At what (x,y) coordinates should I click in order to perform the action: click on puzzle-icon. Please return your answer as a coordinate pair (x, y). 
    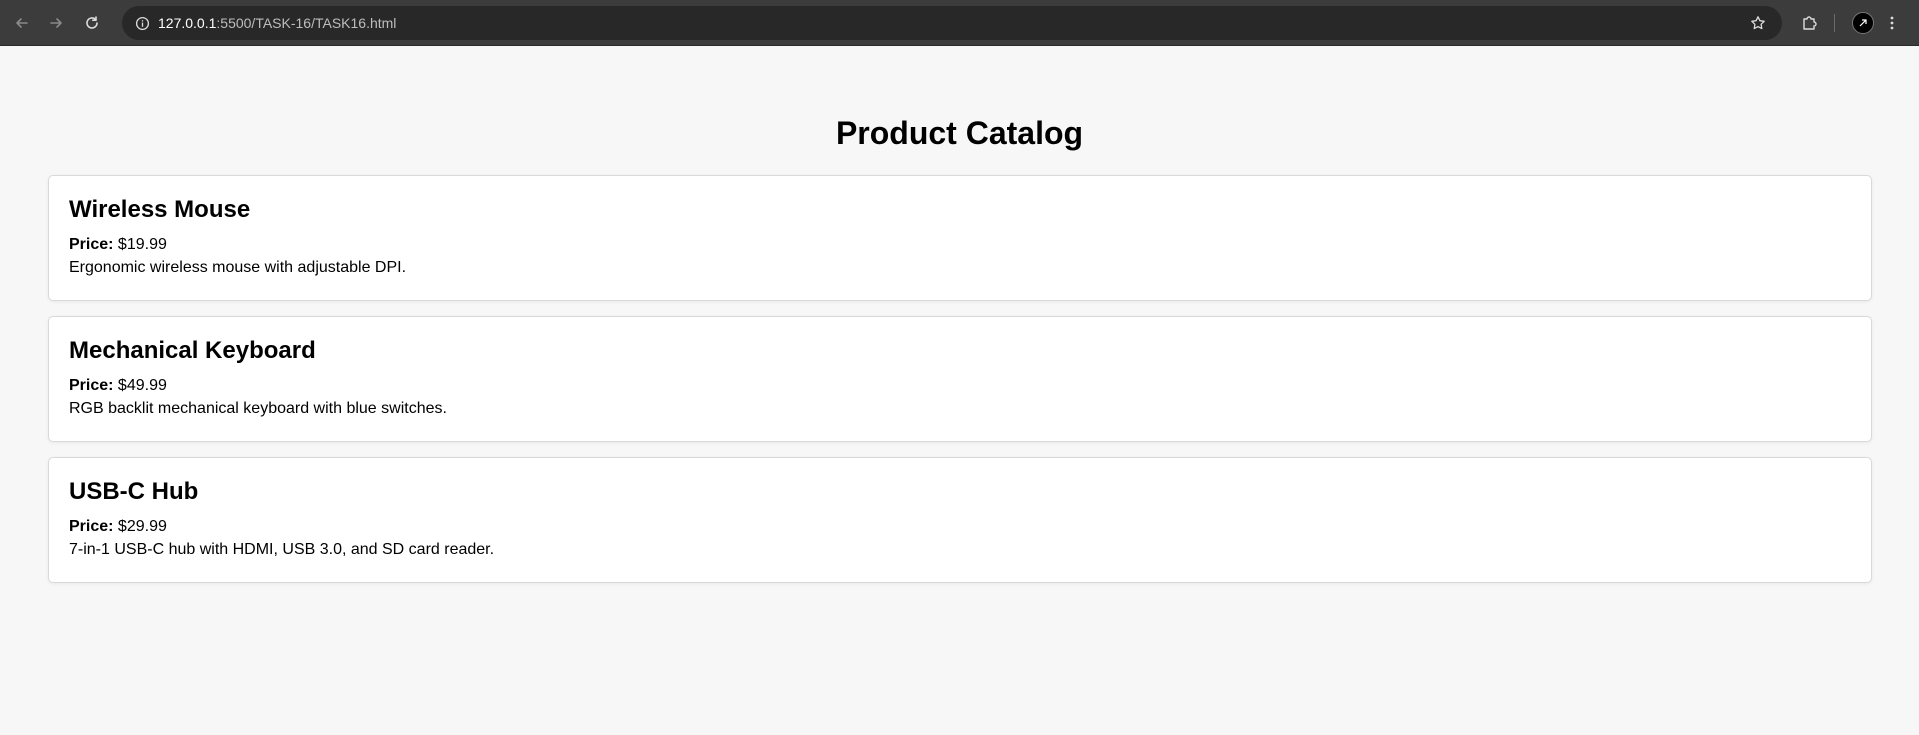
    Looking at the image, I should click on (1810, 23).